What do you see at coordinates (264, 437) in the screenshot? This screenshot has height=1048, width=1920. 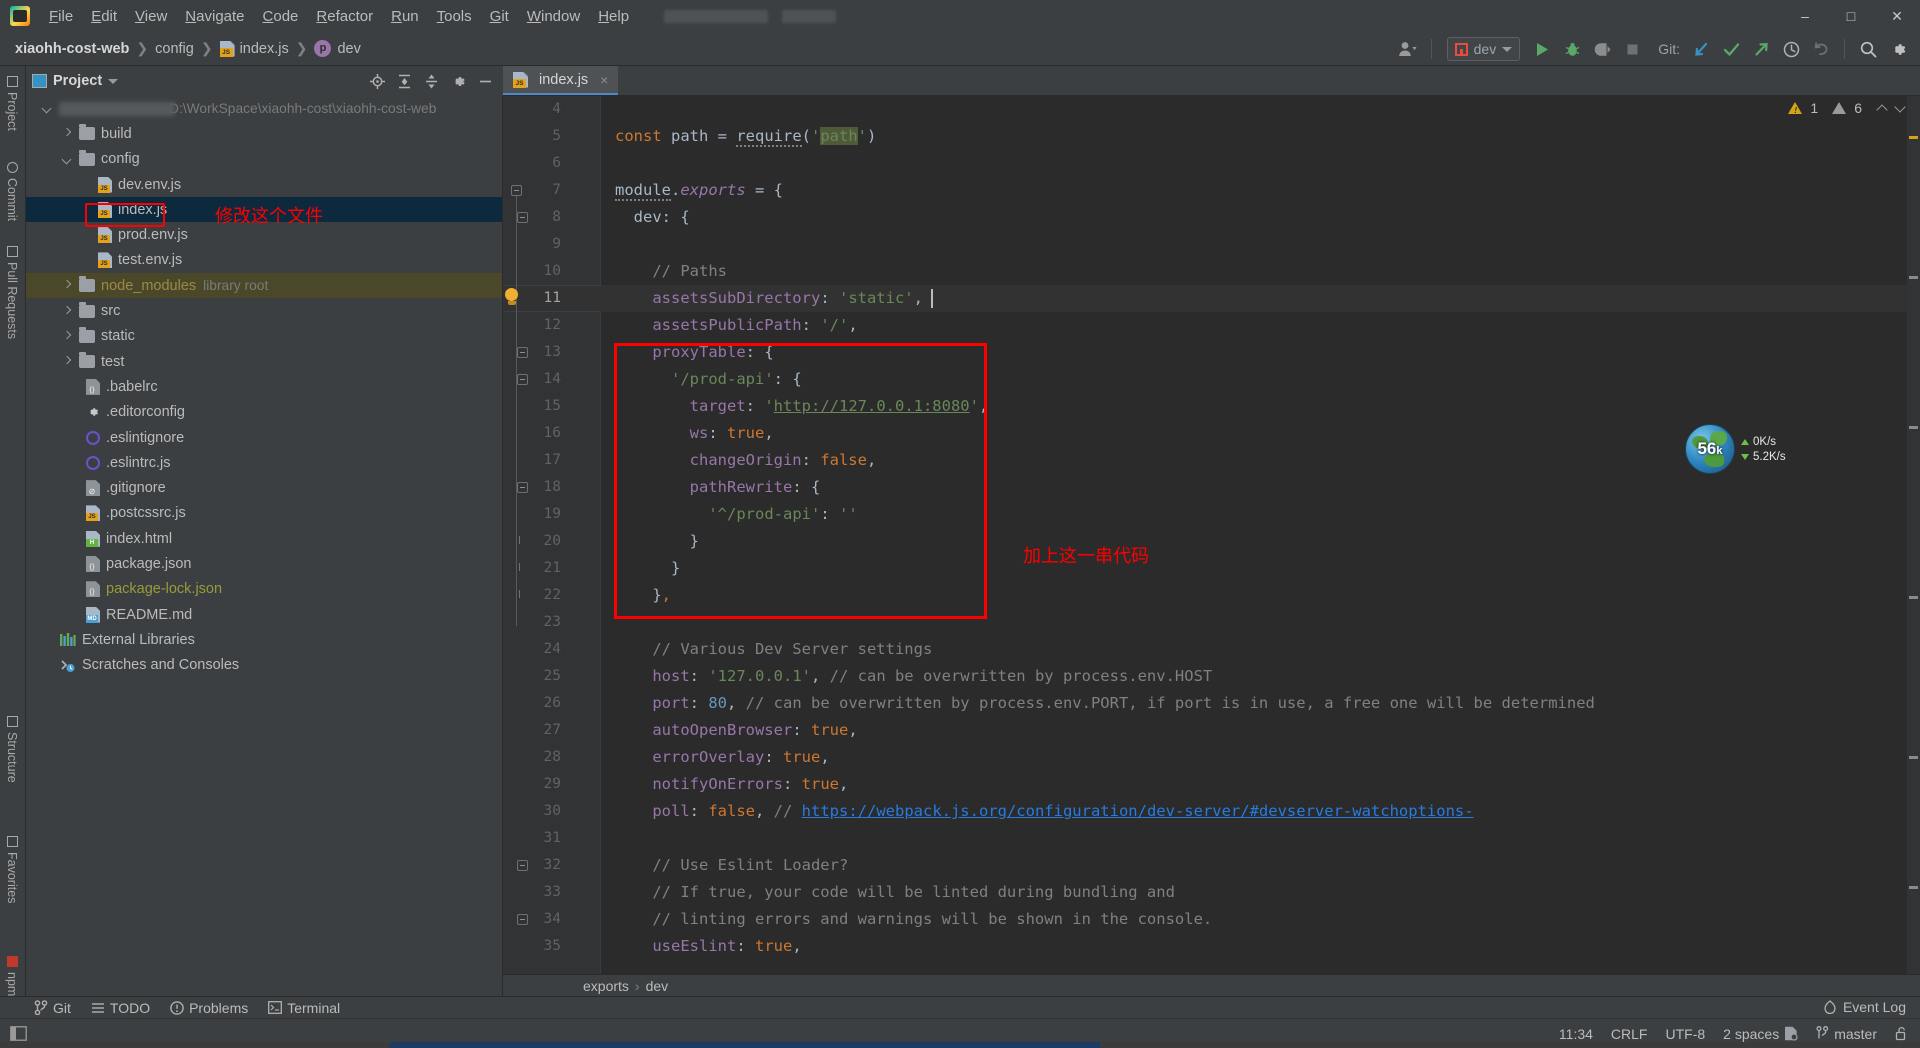 I see `tree-row-eslintignore: .eslintignore` at bounding box center [264, 437].